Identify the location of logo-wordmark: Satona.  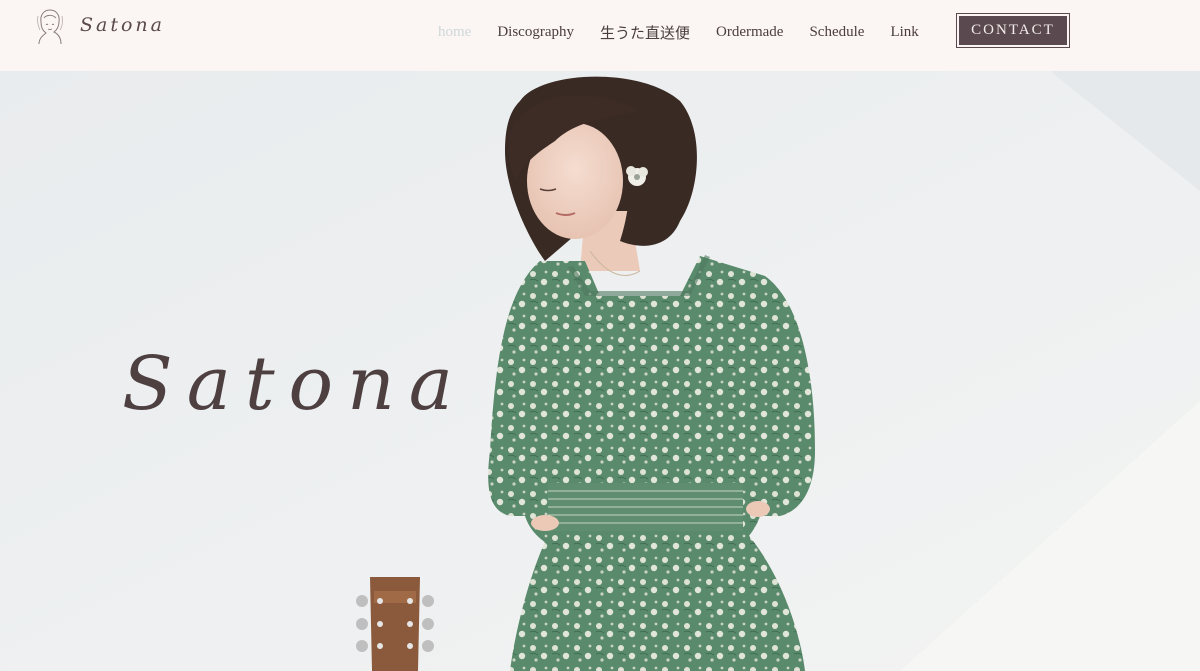
(122, 25).